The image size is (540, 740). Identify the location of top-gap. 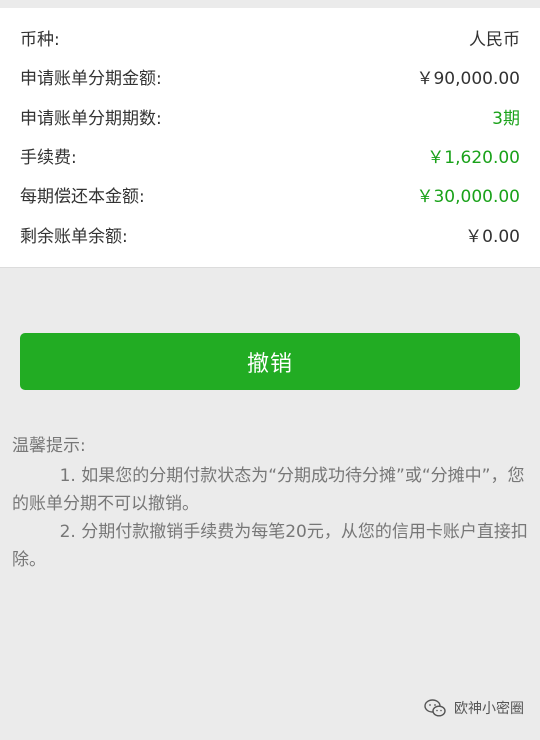
(270, 4).